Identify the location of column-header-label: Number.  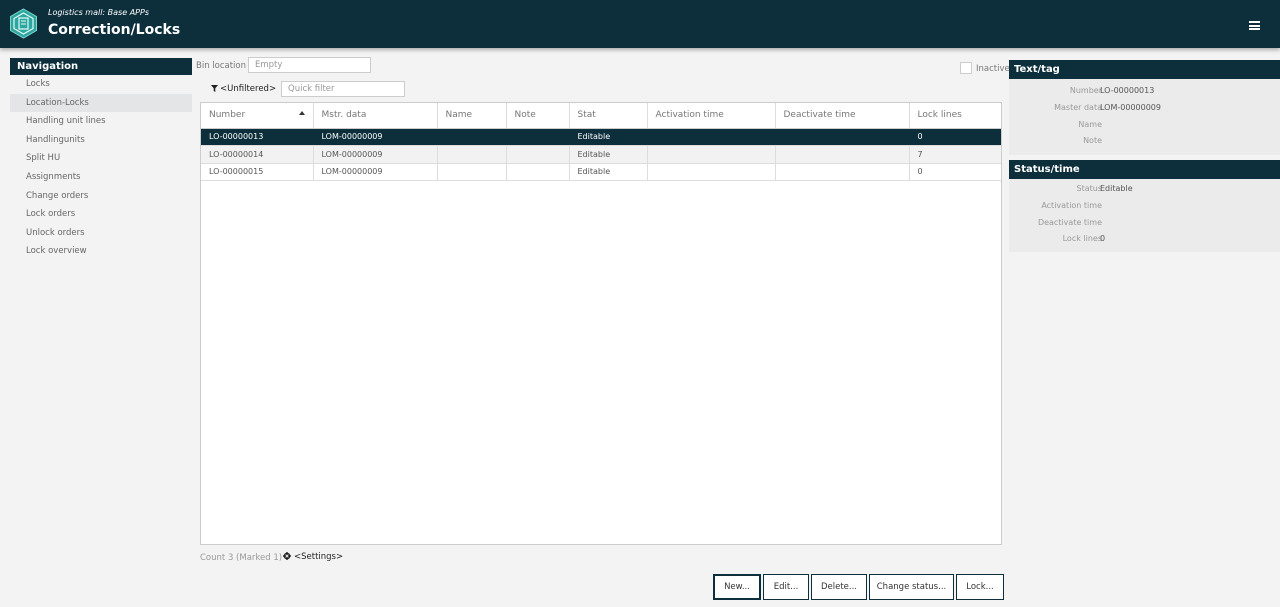
(227, 115).